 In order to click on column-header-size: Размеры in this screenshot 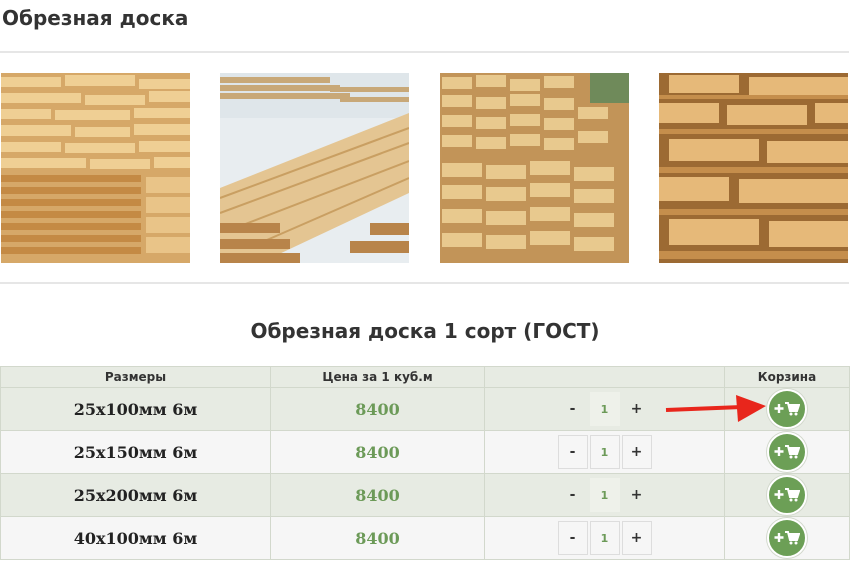, I will do `click(135, 377)`.